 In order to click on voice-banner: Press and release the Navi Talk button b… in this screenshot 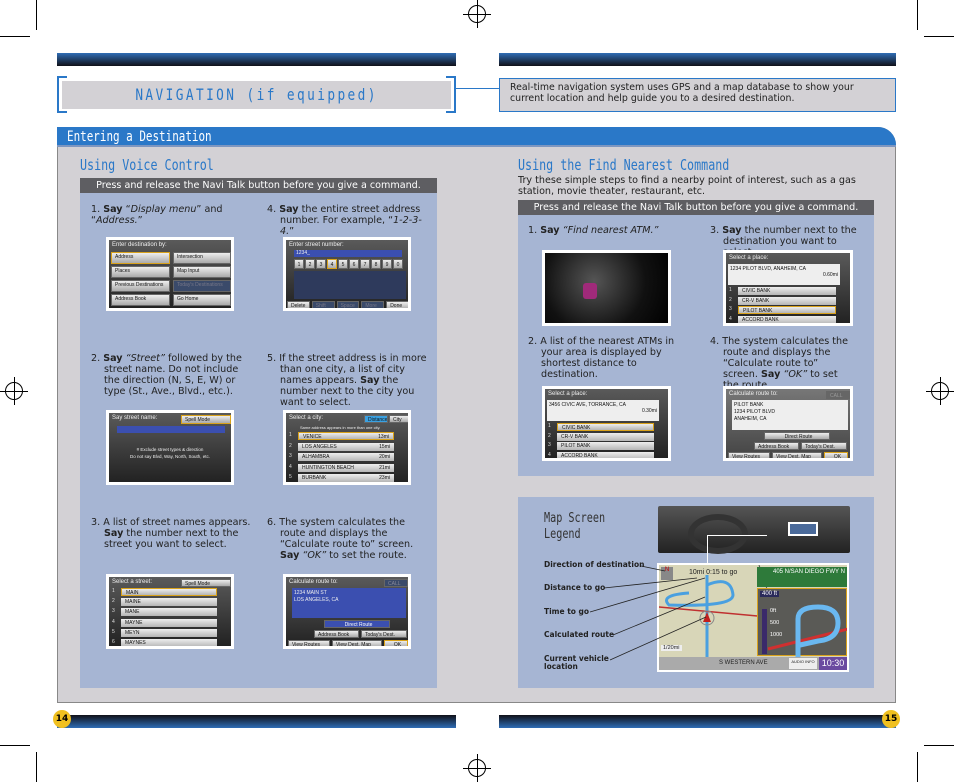, I will do `click(258, 185)`.